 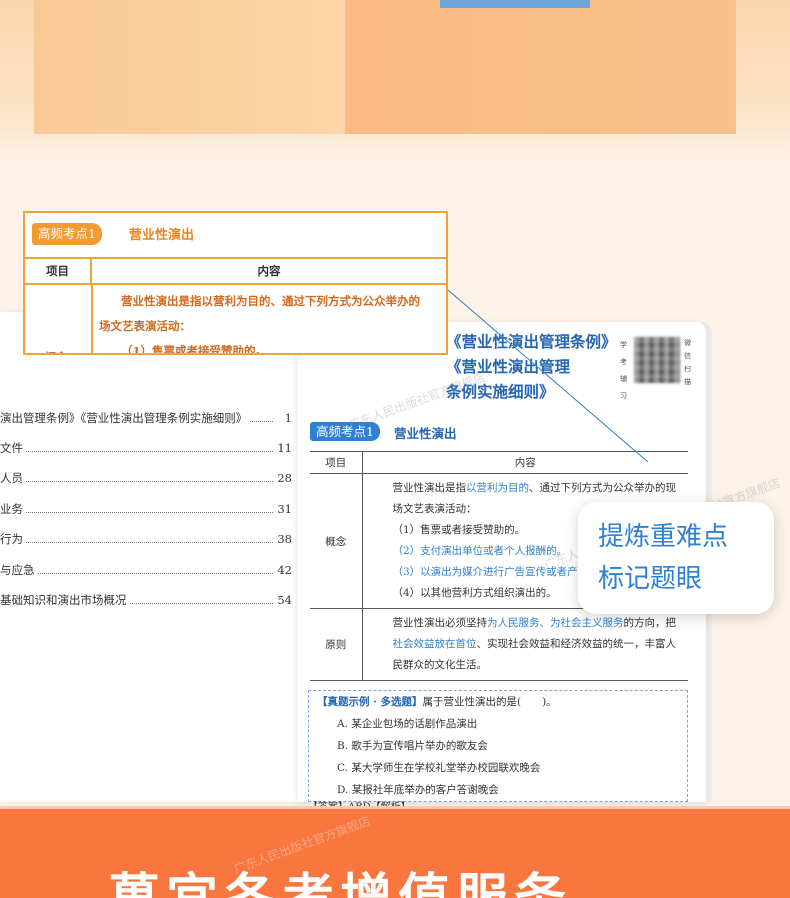 What do you see at coordinates (146, 509) in the screenshot?
I see `toc-entry: 业务 31` at bounding box center [146, 509].